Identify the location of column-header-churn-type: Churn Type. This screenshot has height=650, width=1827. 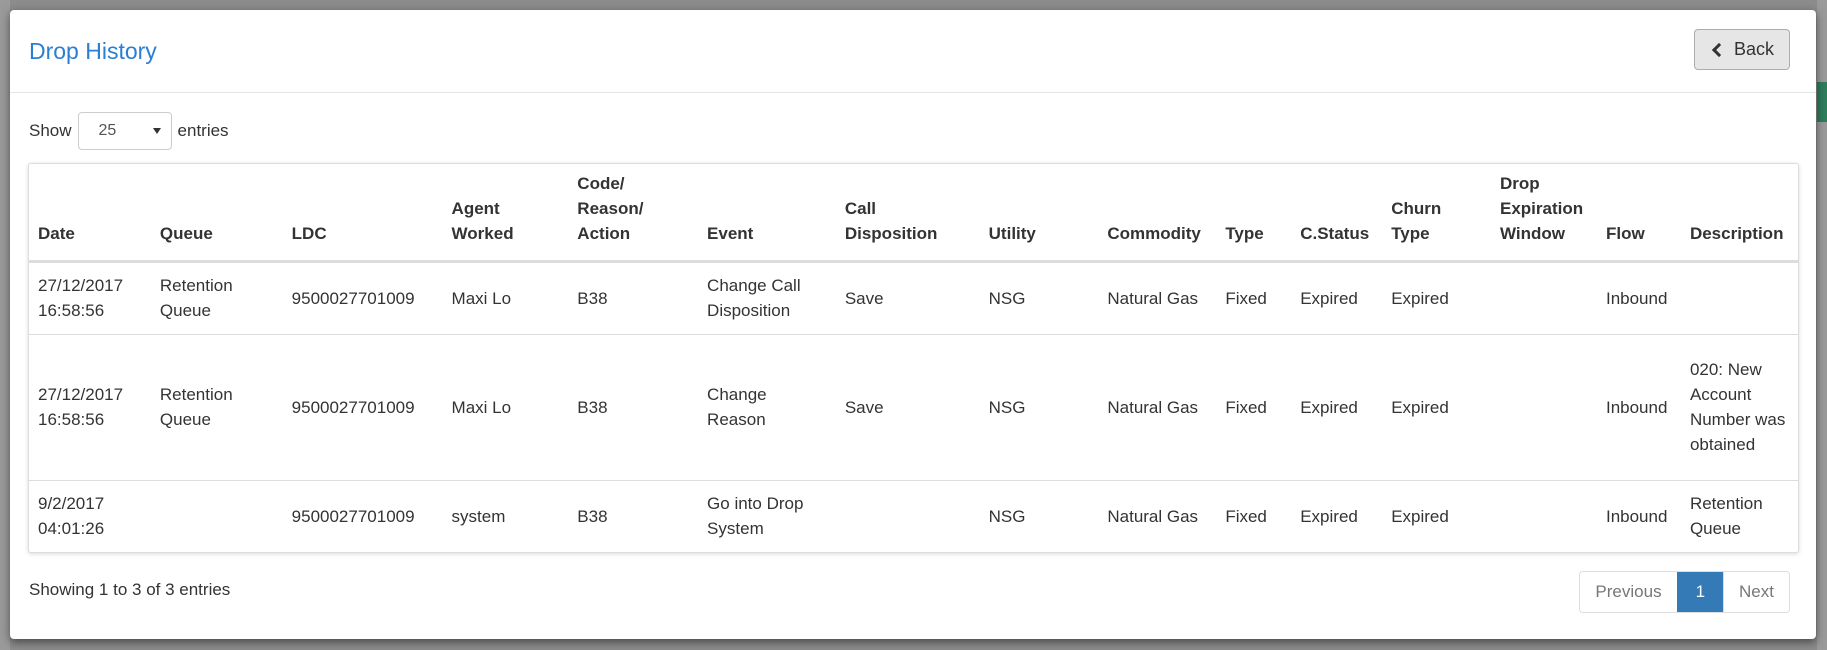
(1436, 213).